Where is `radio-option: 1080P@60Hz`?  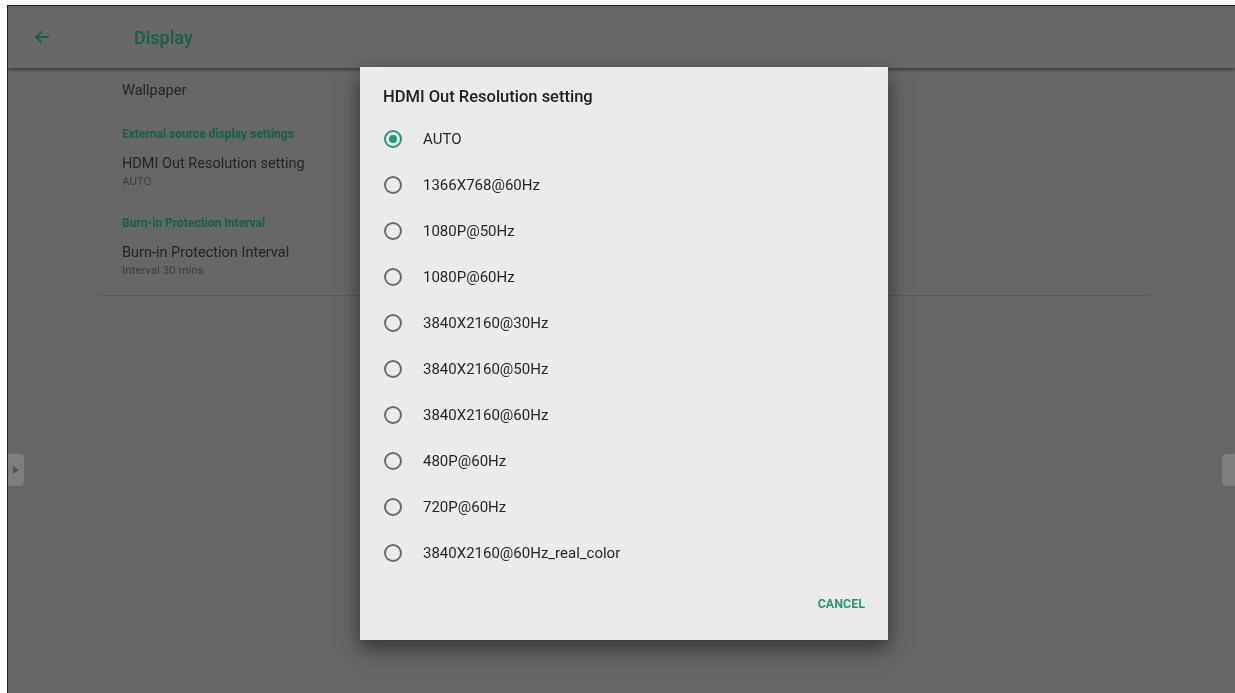 radio-option: 1080P@60Hz is located at coordinates (624, 277).